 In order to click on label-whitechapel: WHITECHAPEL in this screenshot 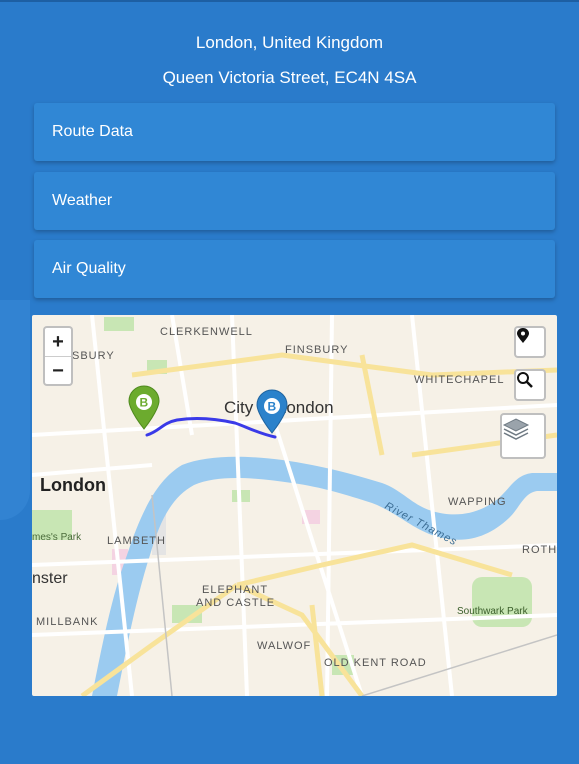, I will do `click(459, 380)`.